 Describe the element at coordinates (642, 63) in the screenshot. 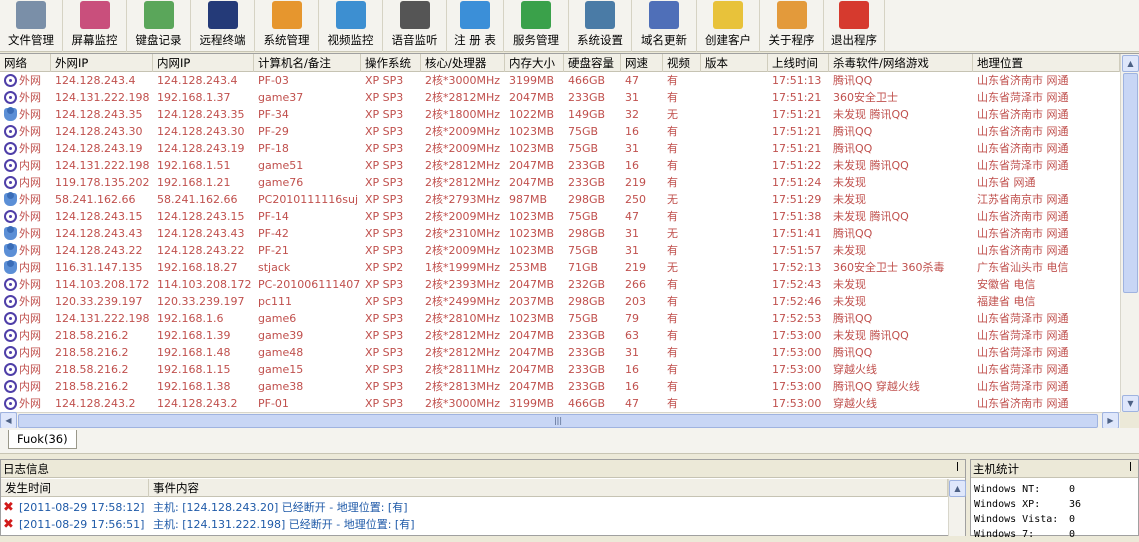

I see `column-header-speed: 网速` at that location.